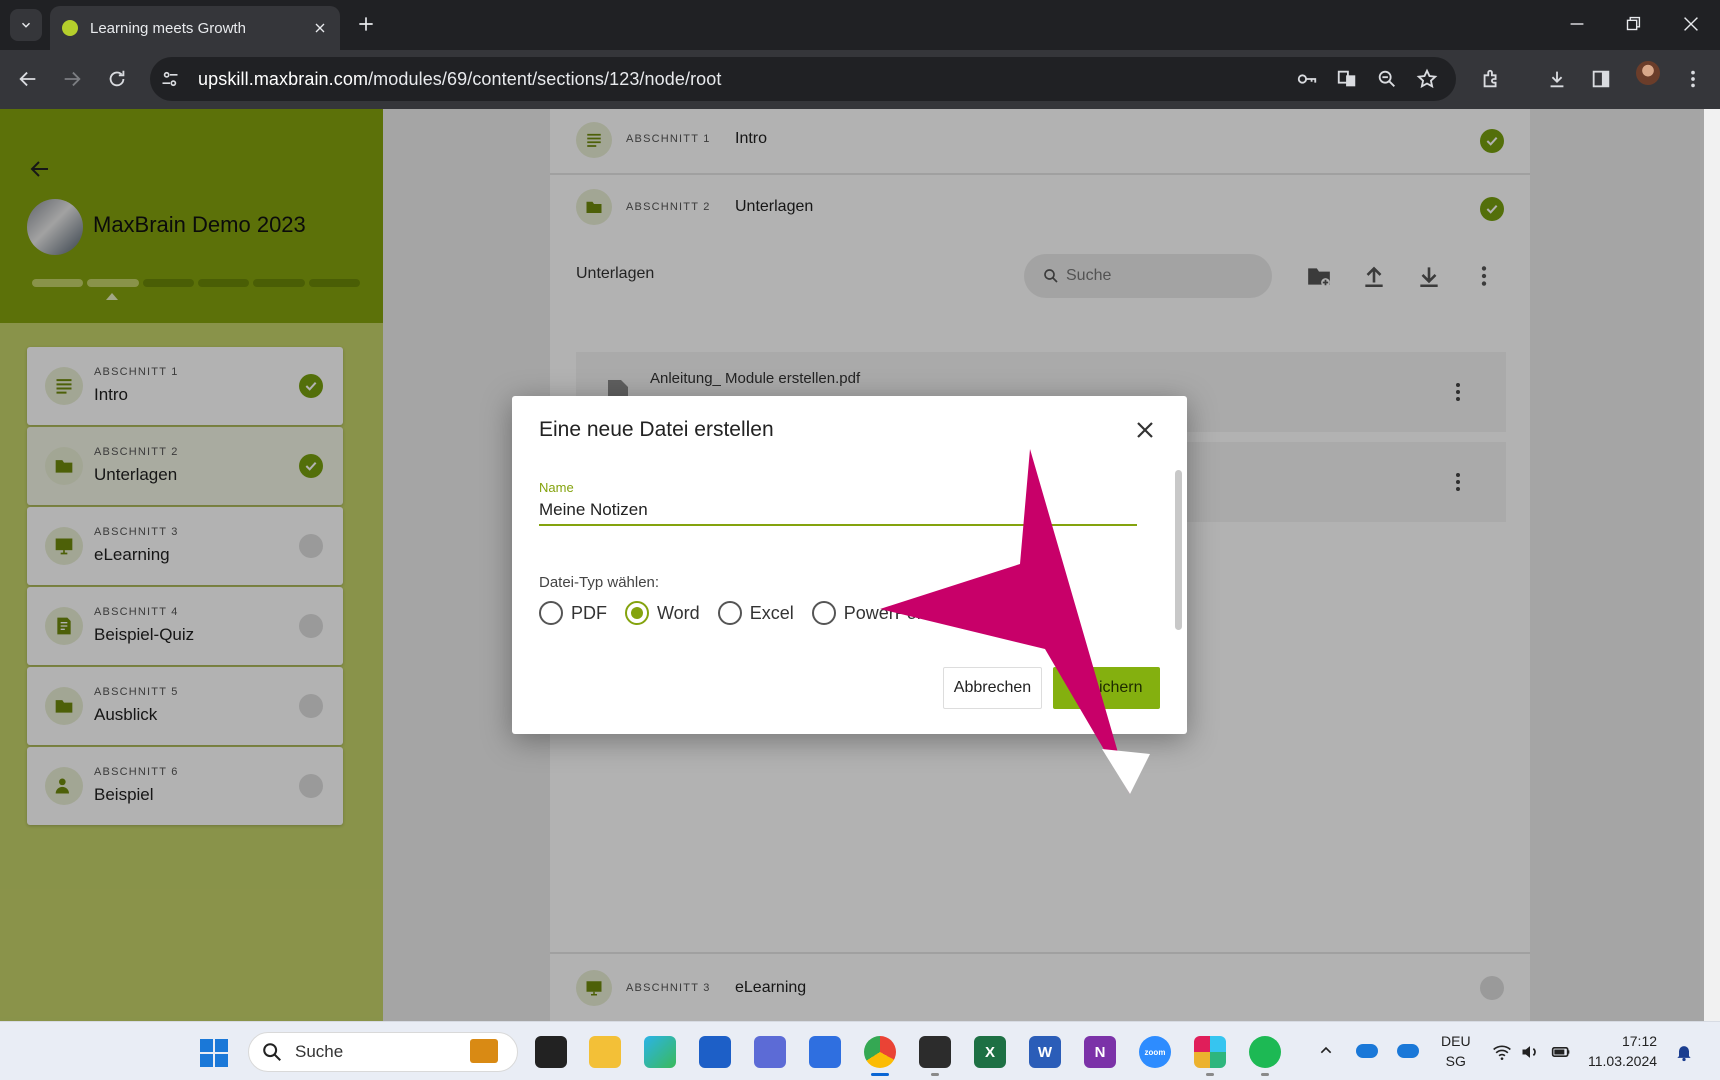 Image resolution: width=1720 pixels, height=1080 pixels. I want to click on file-type-radio-group: PDF Word Excel PowerPoint, so click(737, 613).